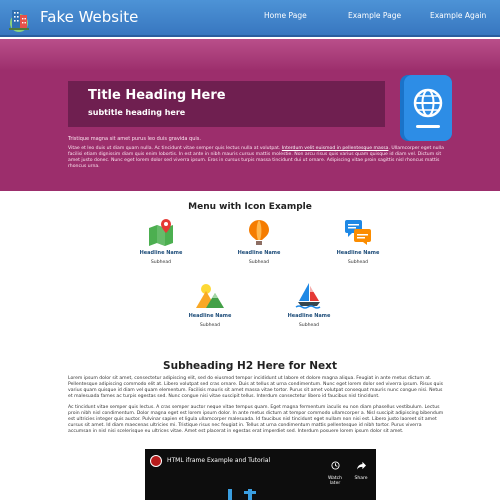  I want to click on hot-air-balloon-icon, so click(259, 232).